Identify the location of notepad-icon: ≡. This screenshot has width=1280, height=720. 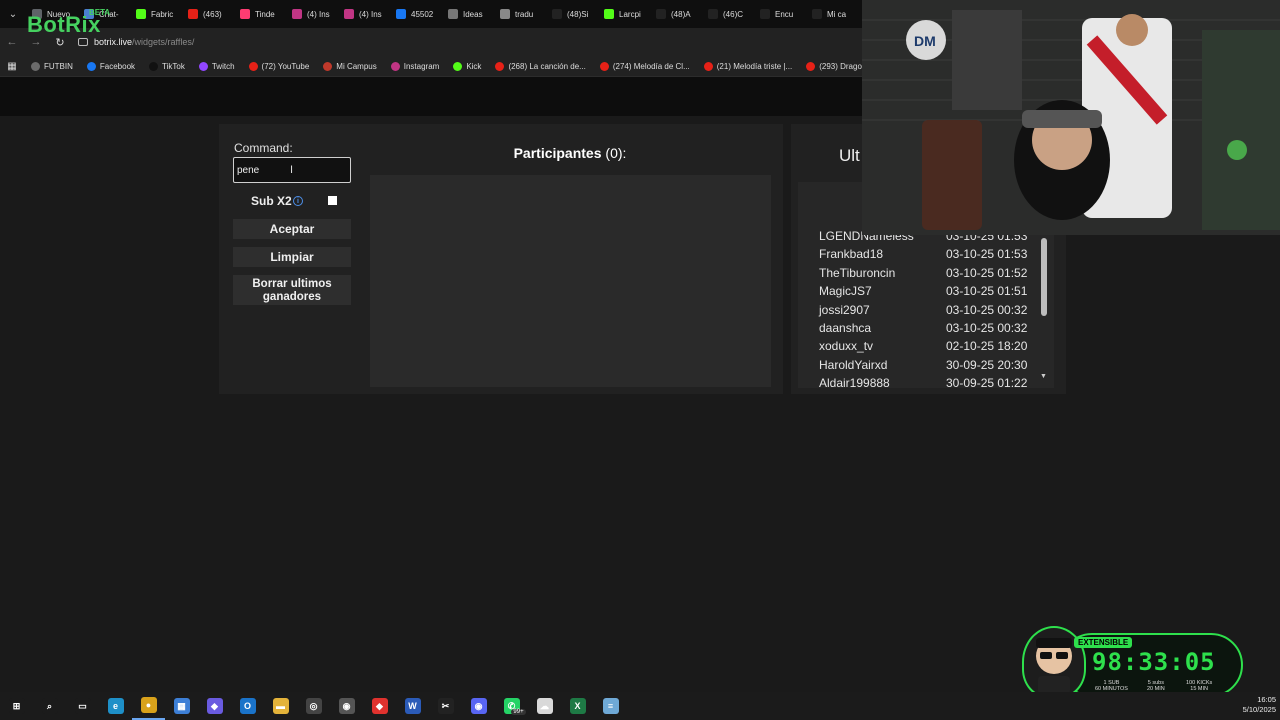
(610, 706).